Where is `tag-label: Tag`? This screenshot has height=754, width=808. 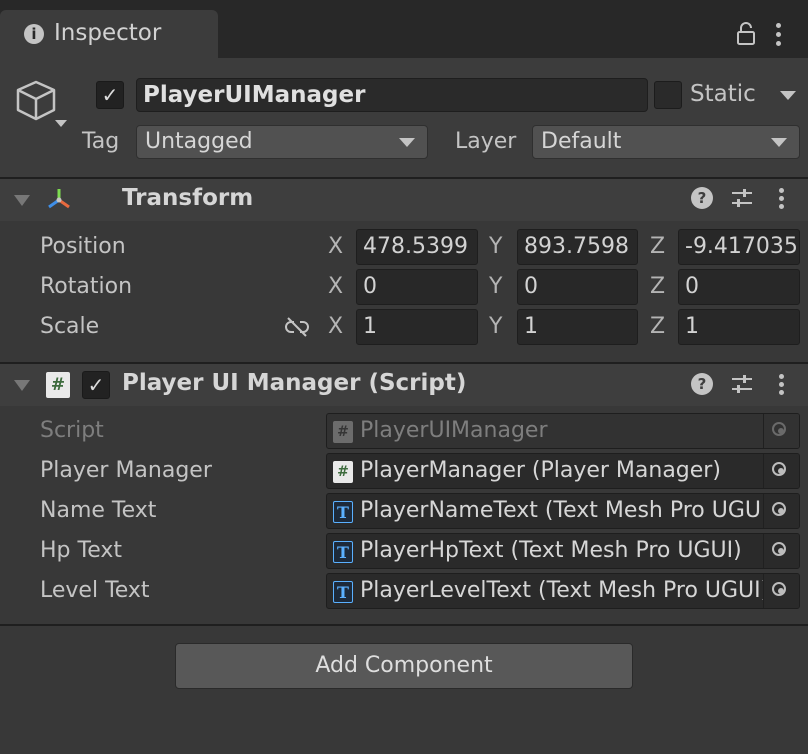
tag-label: Tag is located at coordinates (101, 141).